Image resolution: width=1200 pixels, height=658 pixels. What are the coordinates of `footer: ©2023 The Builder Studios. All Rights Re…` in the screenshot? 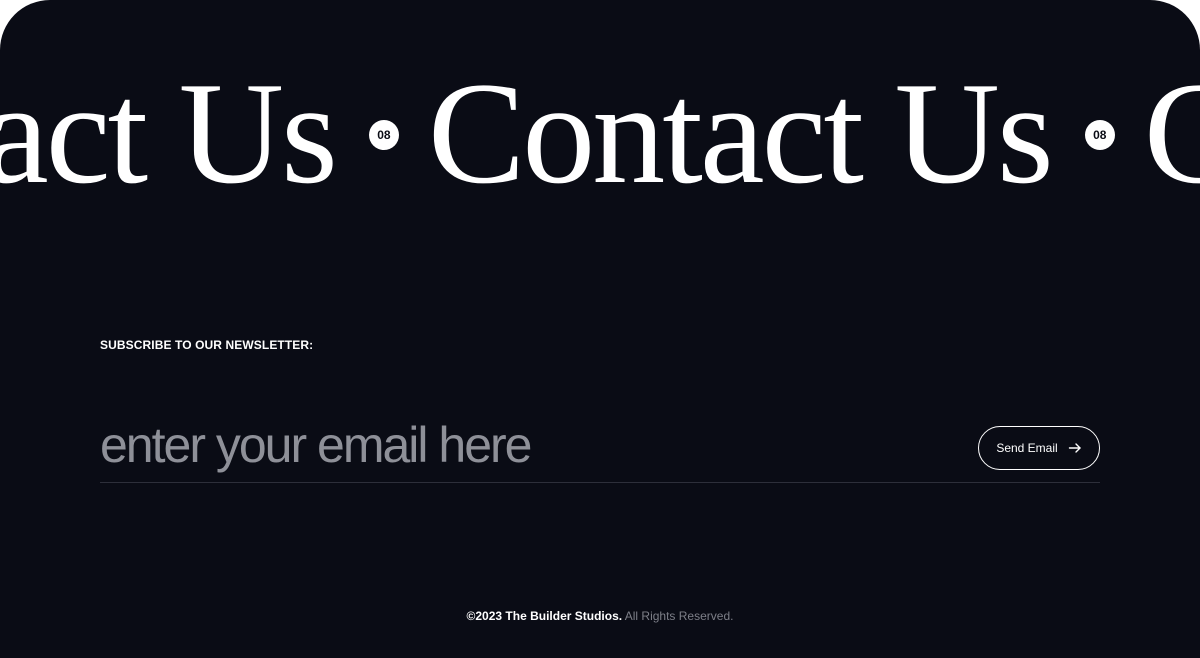 It's located at (600, 616).